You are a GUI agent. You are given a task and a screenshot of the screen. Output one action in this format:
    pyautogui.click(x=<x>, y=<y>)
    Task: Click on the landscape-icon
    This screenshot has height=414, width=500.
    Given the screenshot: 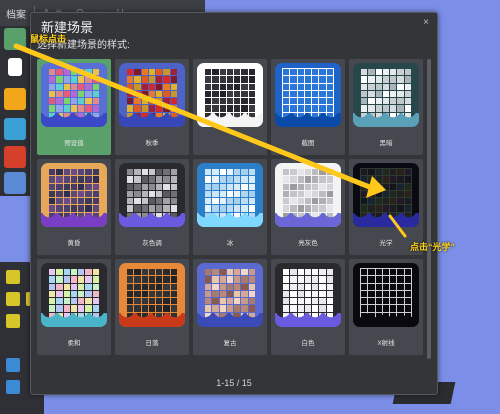 What is the action you would take?
    pyautogui.click(x=15, y=129)
    